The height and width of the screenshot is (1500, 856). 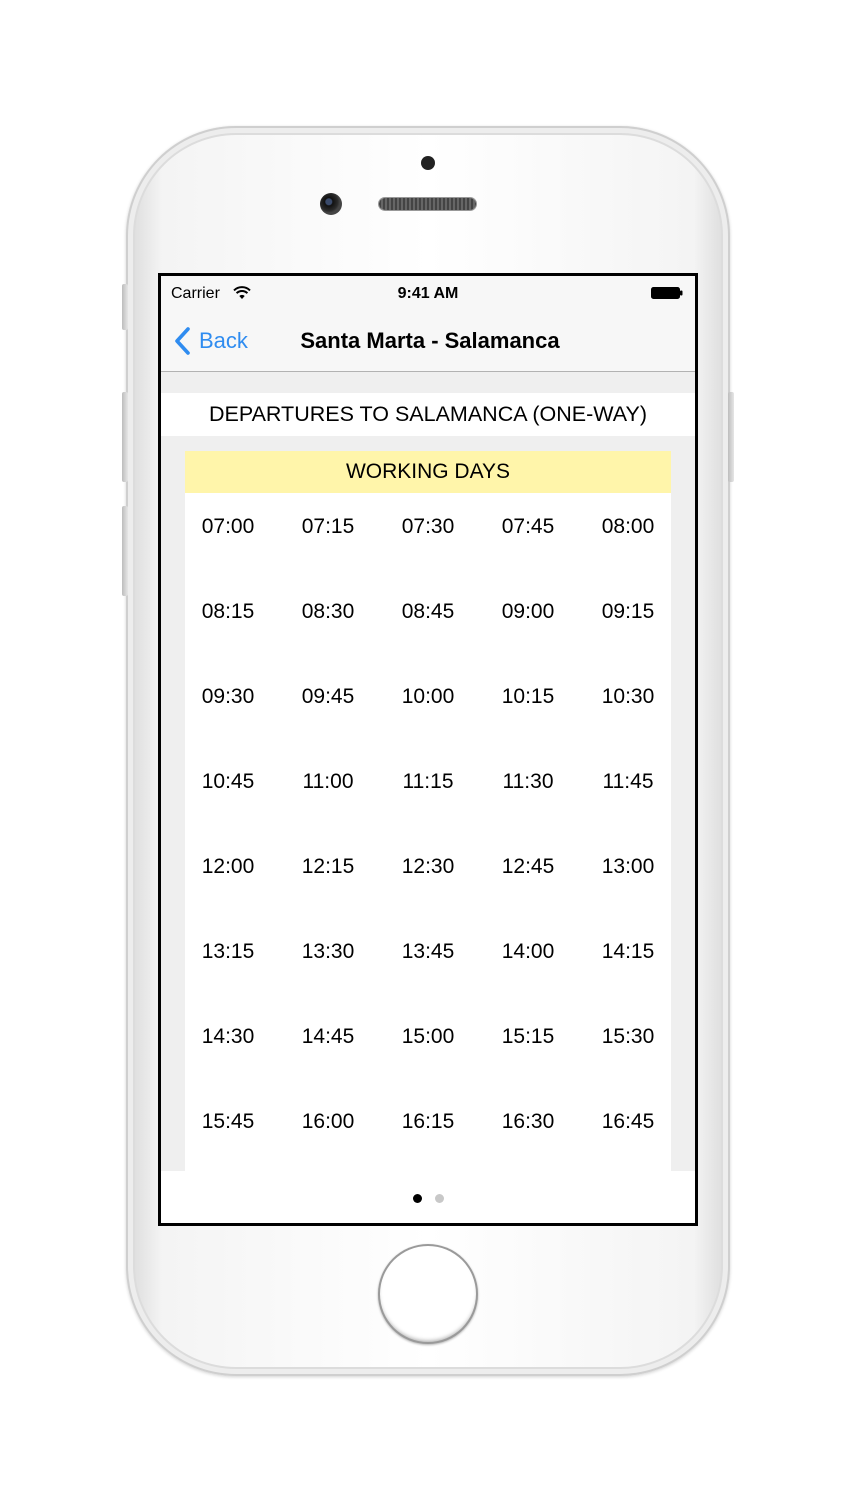 What do you see at coordinates (328, 781) in the screenshot?
I see `departure-time: 11:00` at bounding box center [328, 781].